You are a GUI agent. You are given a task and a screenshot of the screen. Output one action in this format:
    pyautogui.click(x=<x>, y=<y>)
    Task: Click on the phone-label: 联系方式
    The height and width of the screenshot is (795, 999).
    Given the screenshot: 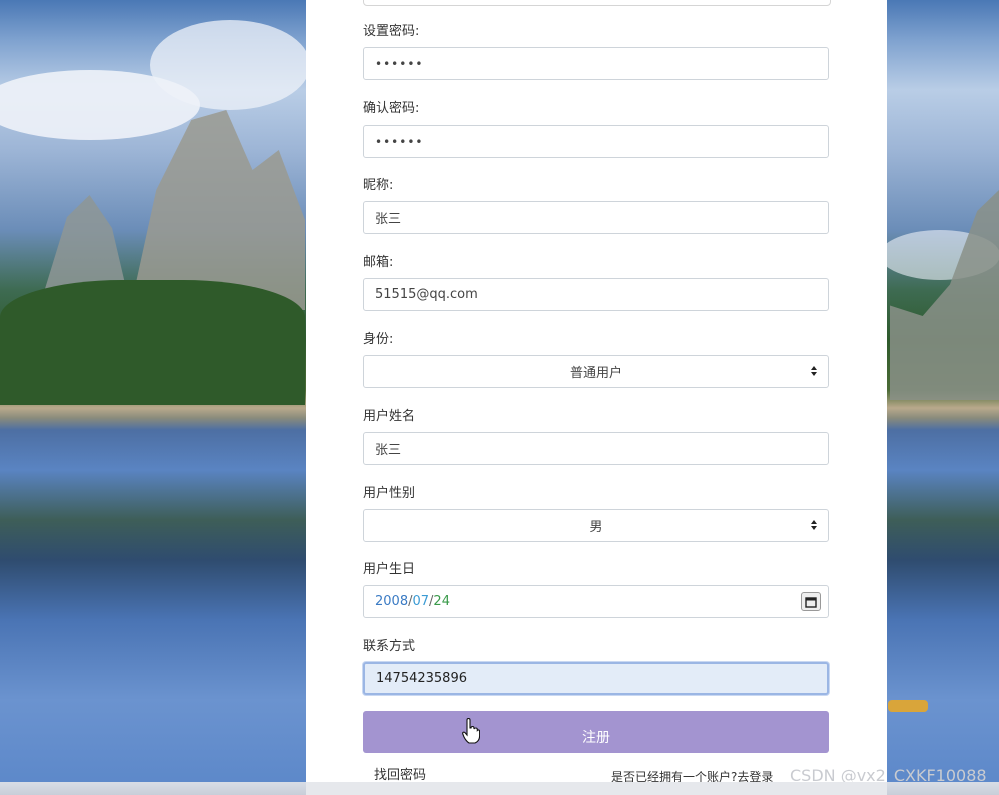 What is the action you would take?
    pyautogui.click(x=389, y=646)
    